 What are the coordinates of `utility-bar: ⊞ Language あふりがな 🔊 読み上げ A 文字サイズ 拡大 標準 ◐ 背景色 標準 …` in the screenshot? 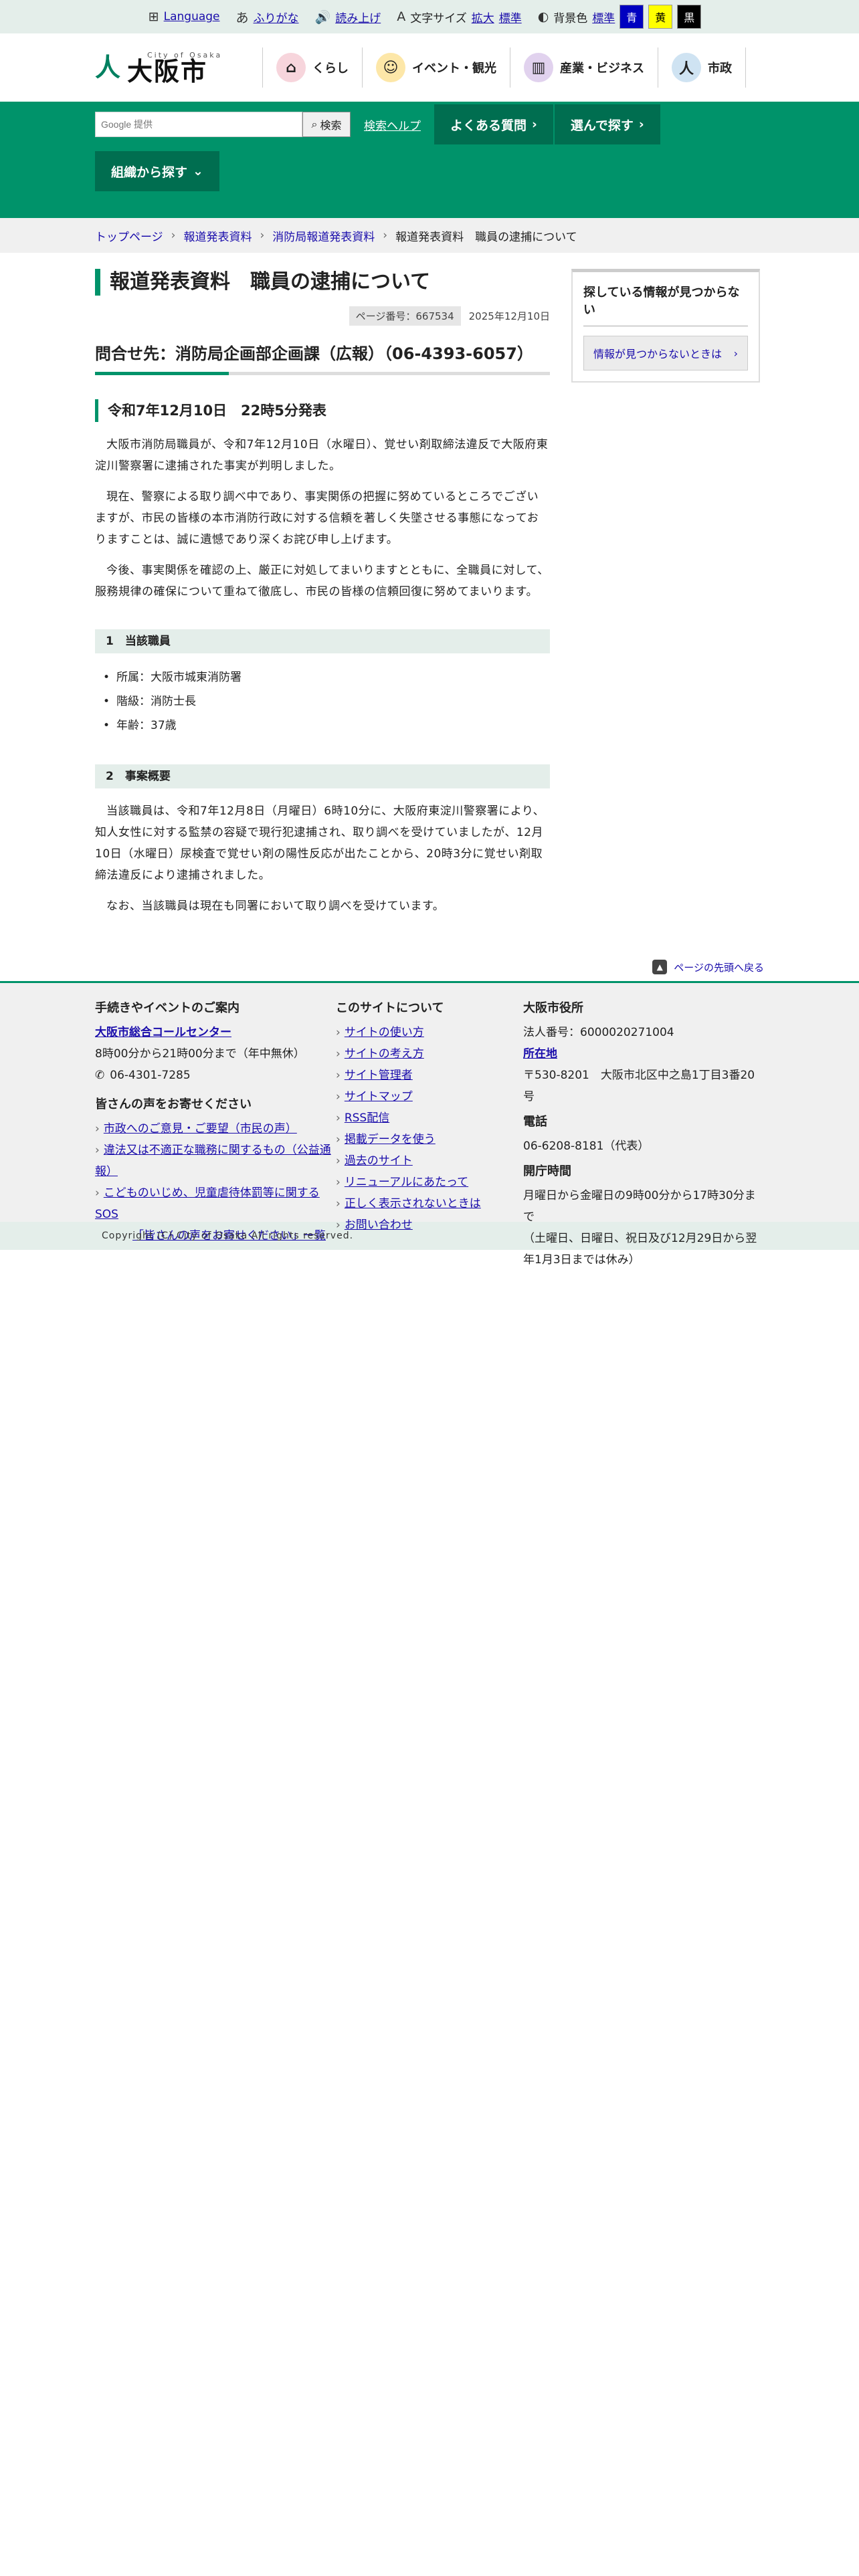 It's located at (429, 16).